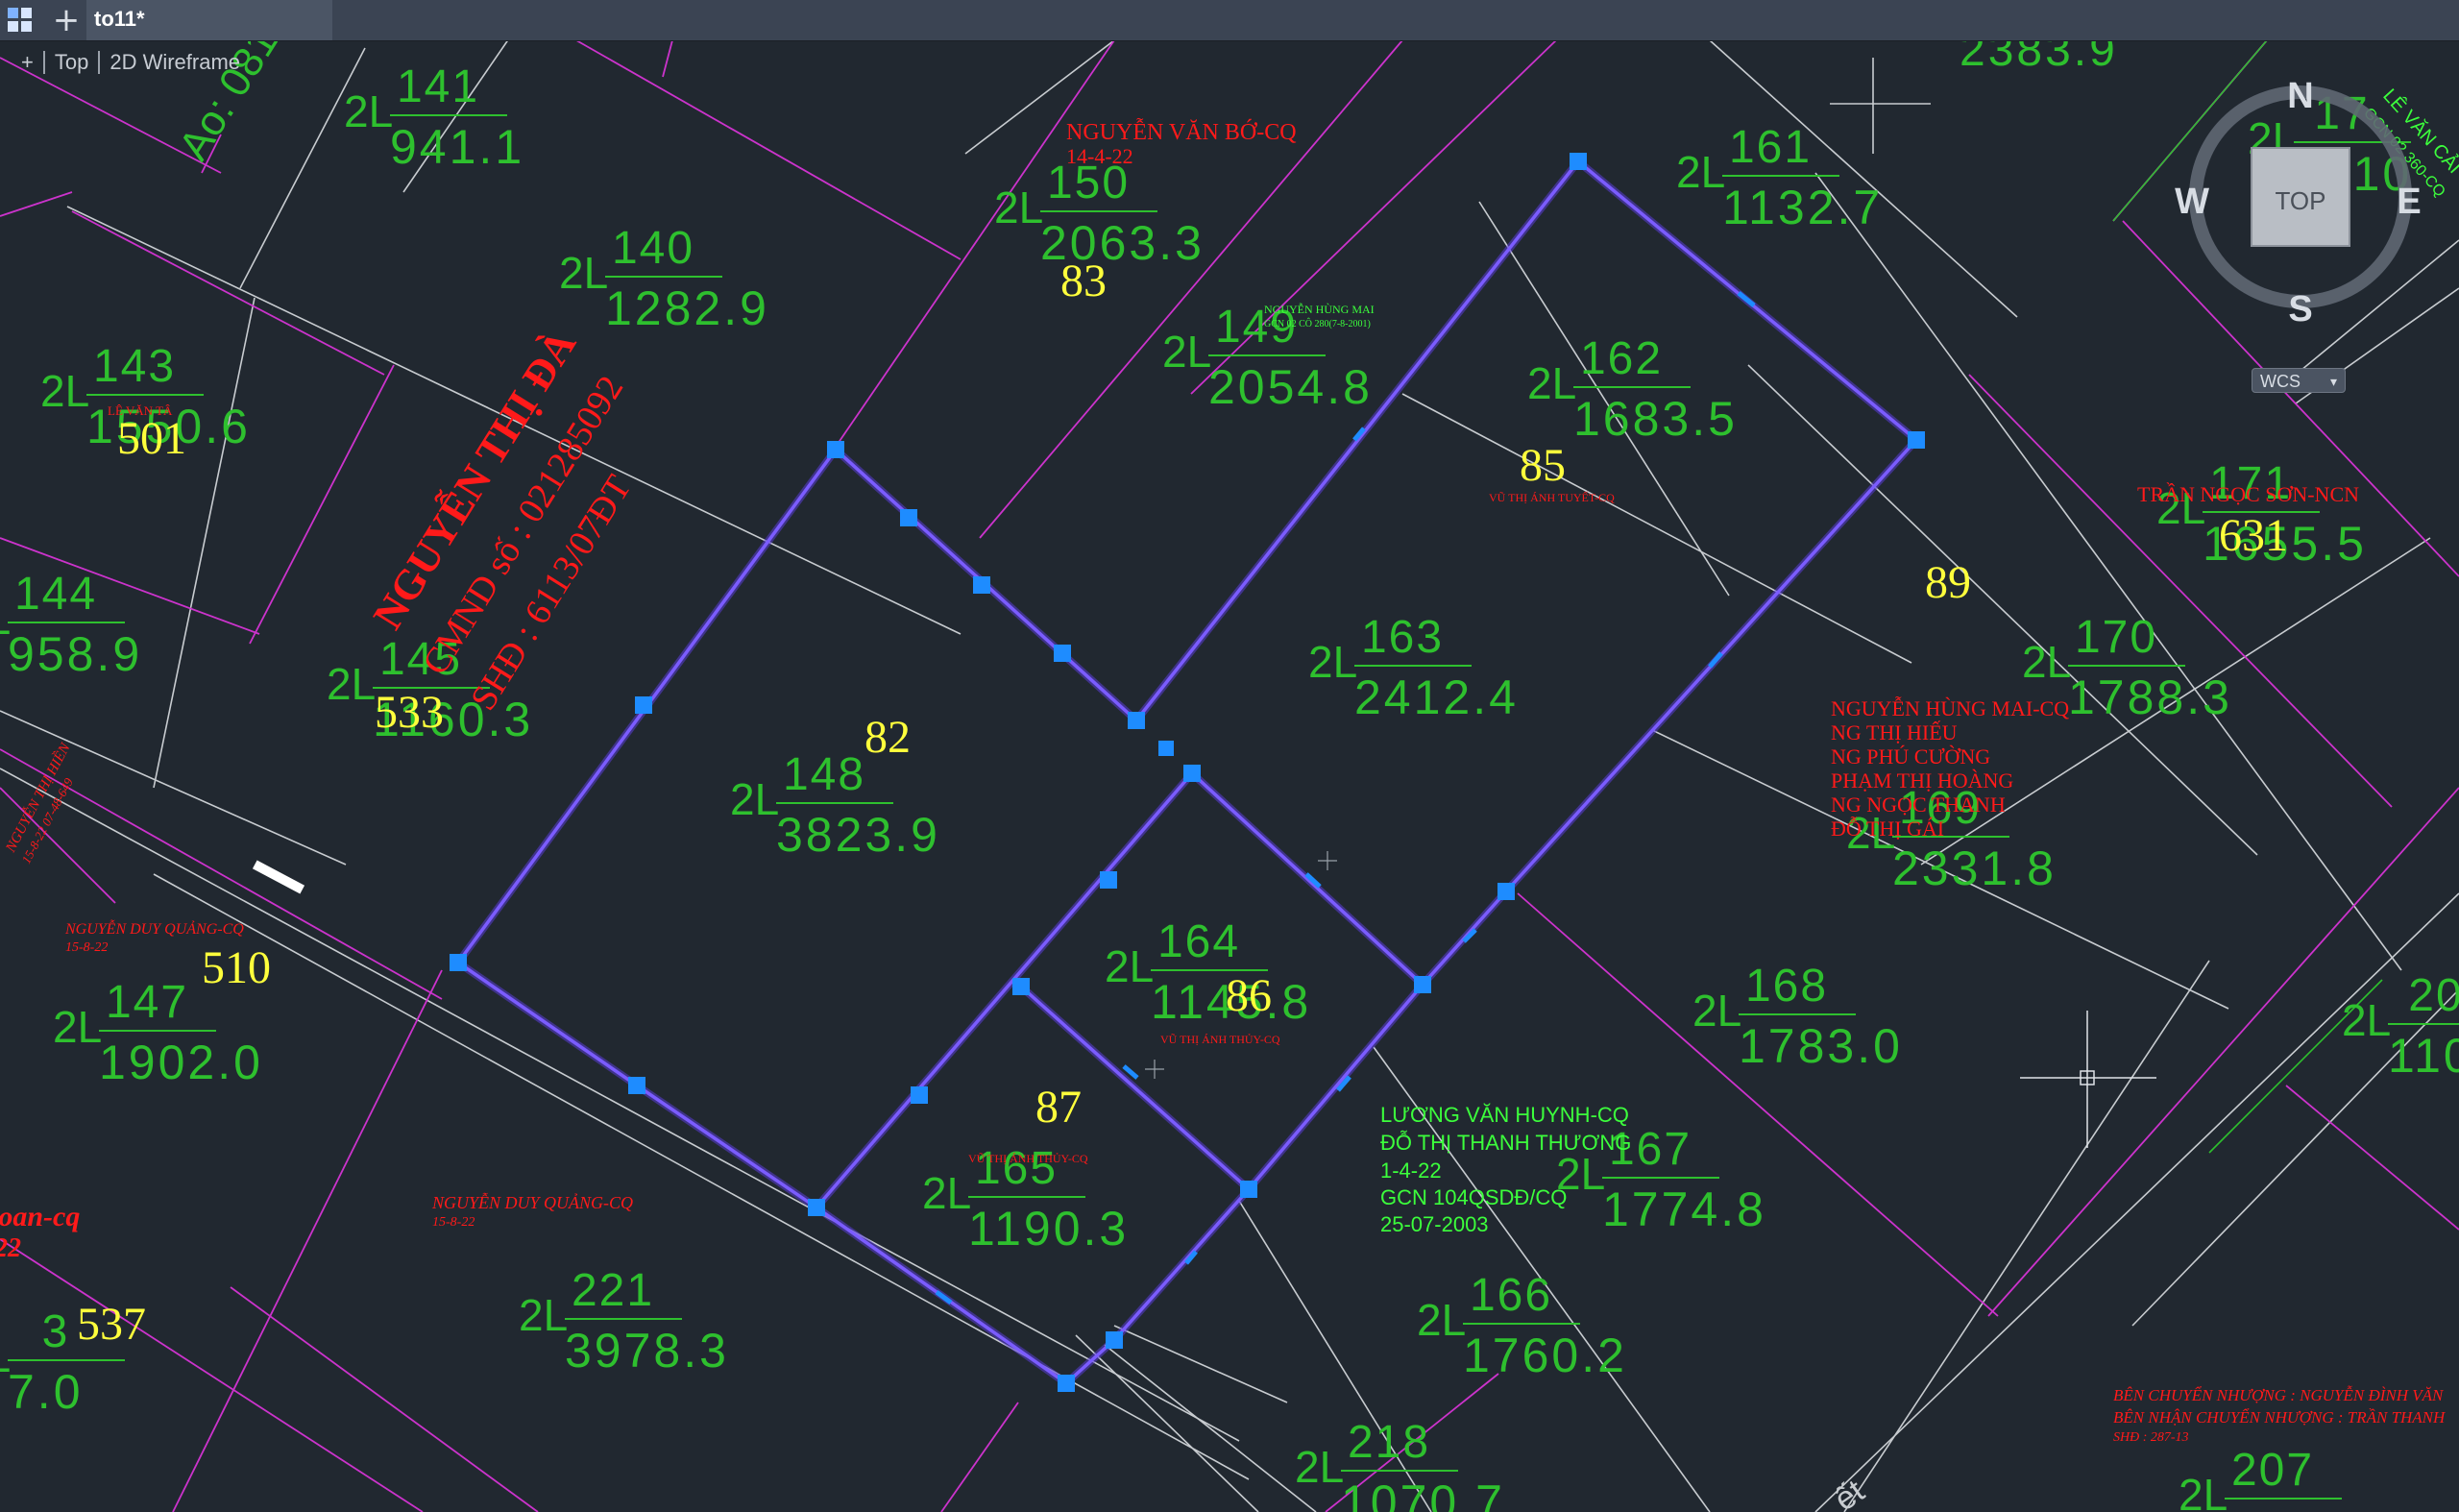 The width and height of the screenshot is (2459, 1512). I want to click on block-number: 631, so click(2253, 535).